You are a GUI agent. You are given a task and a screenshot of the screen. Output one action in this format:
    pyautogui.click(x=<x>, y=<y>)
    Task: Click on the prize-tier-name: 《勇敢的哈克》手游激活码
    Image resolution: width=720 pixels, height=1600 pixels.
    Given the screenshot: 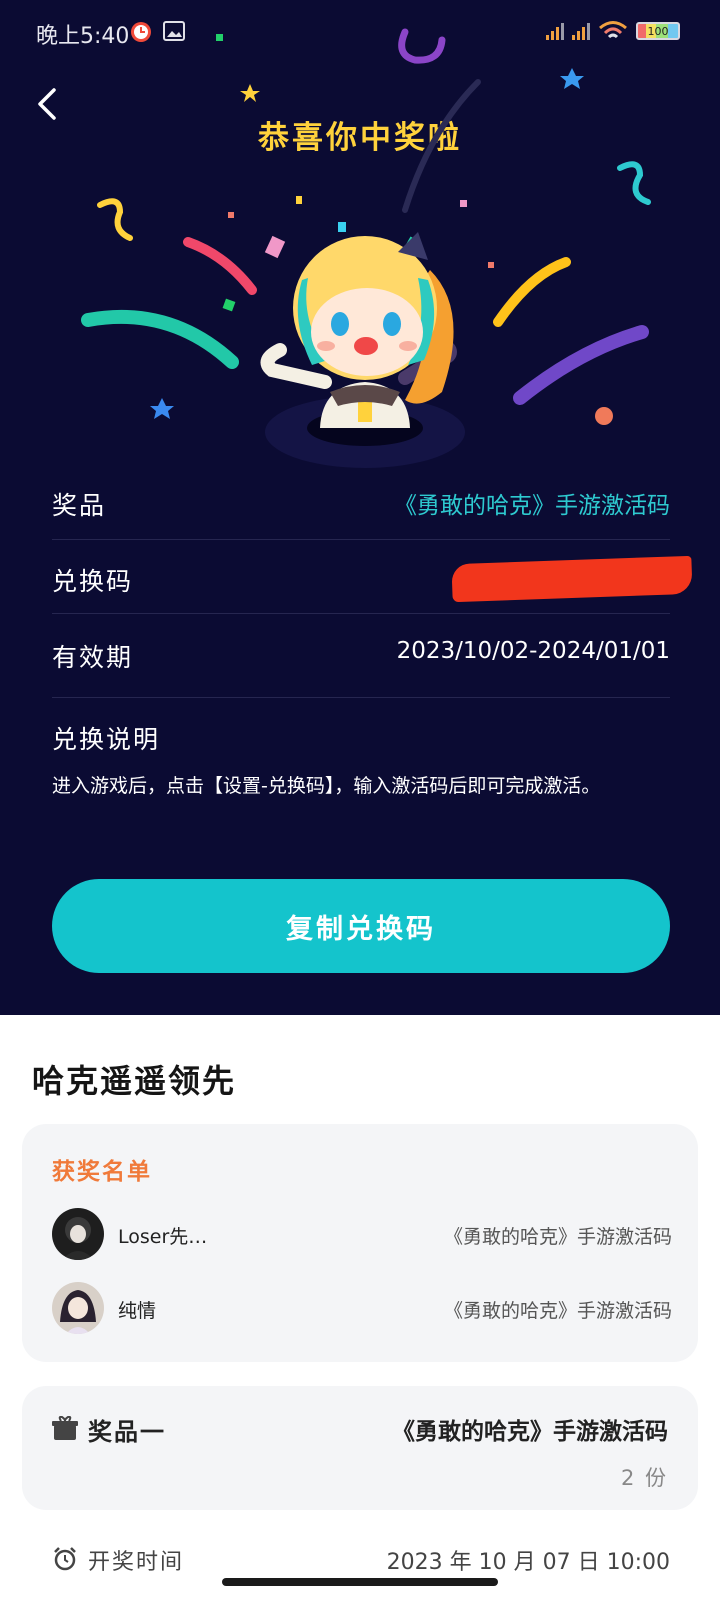 What is the action you would take?
    pyautogui.click(x=530, y=1432)
    